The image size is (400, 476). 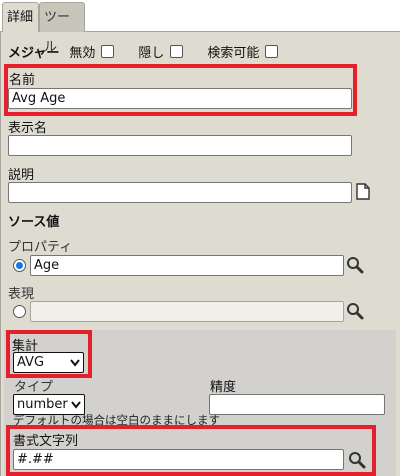 What do you see at coordinates (187, 265) in the screenshot?
I see `property-input: Age` at bounding box center [187, 265].